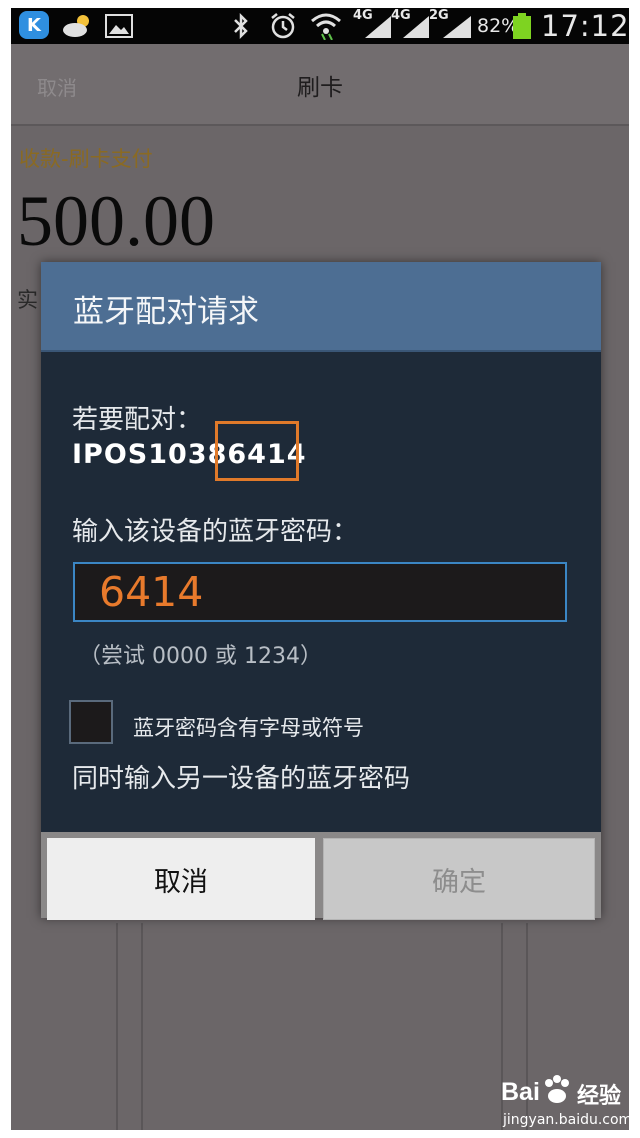 The height and width of the screenshot is (1138, 640). I want to click on highlight-annotation-box, so click(257, 451).